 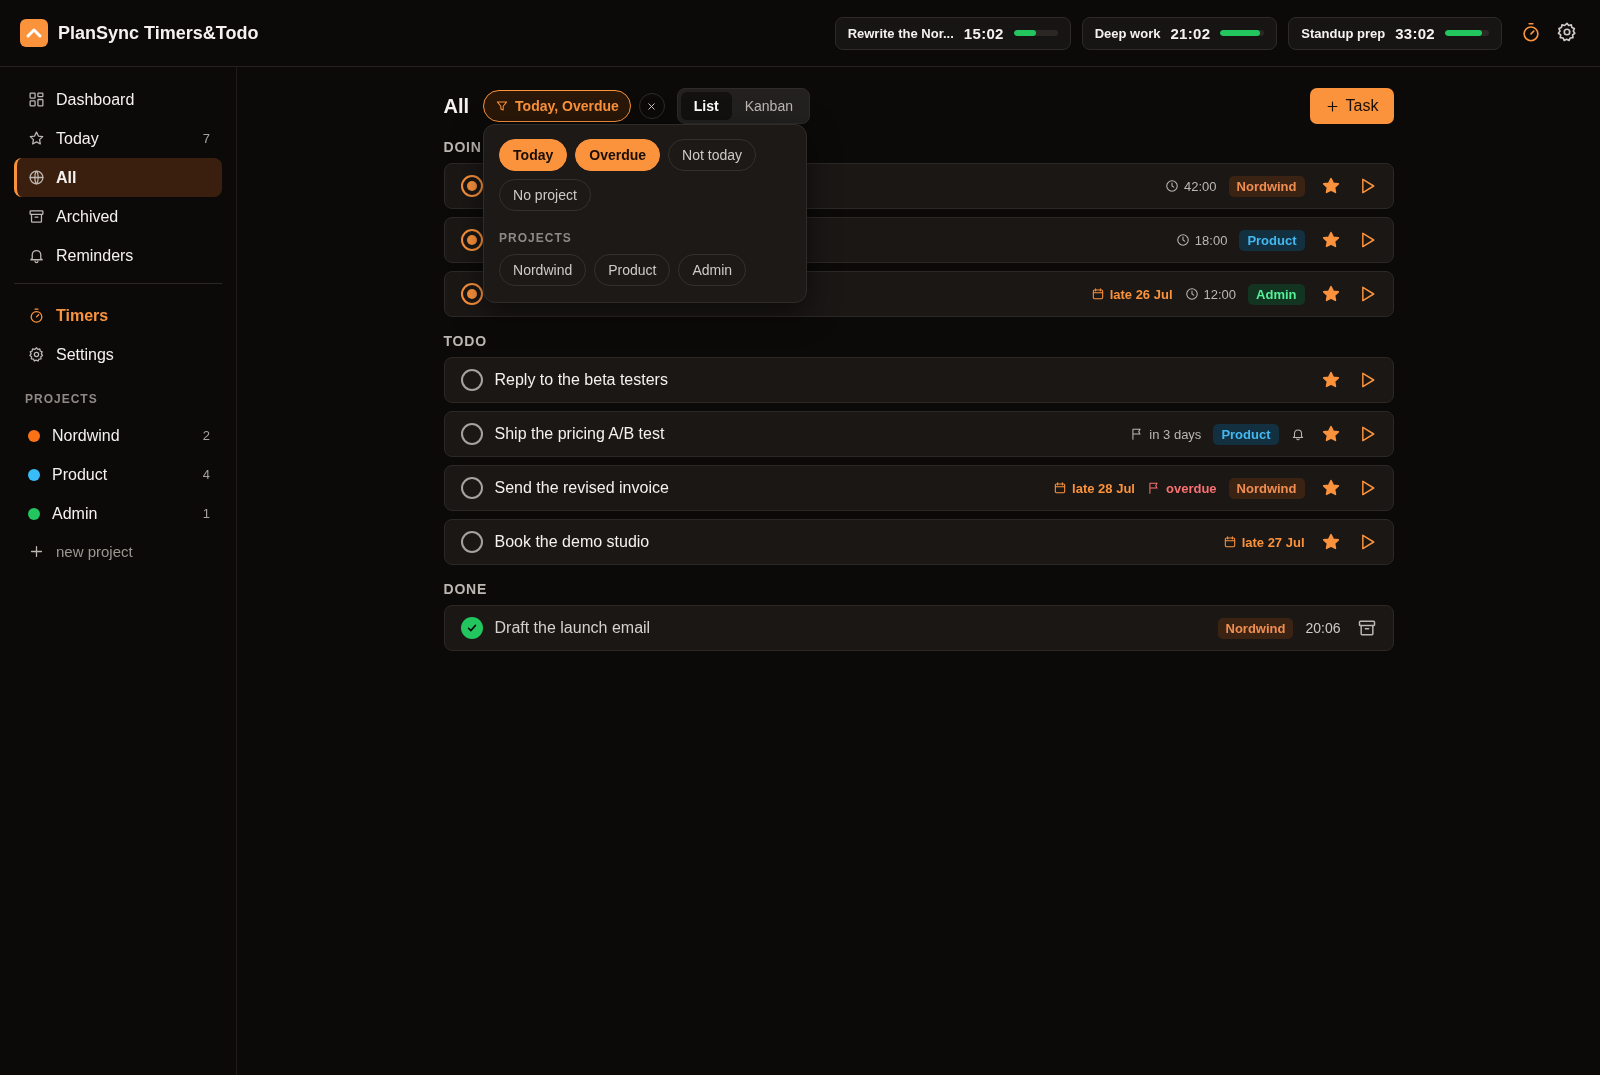 What do you see at coordinates (632, 270) in the screenshot?
I see `filter-chip: Product` at bounding box center [632, 270].